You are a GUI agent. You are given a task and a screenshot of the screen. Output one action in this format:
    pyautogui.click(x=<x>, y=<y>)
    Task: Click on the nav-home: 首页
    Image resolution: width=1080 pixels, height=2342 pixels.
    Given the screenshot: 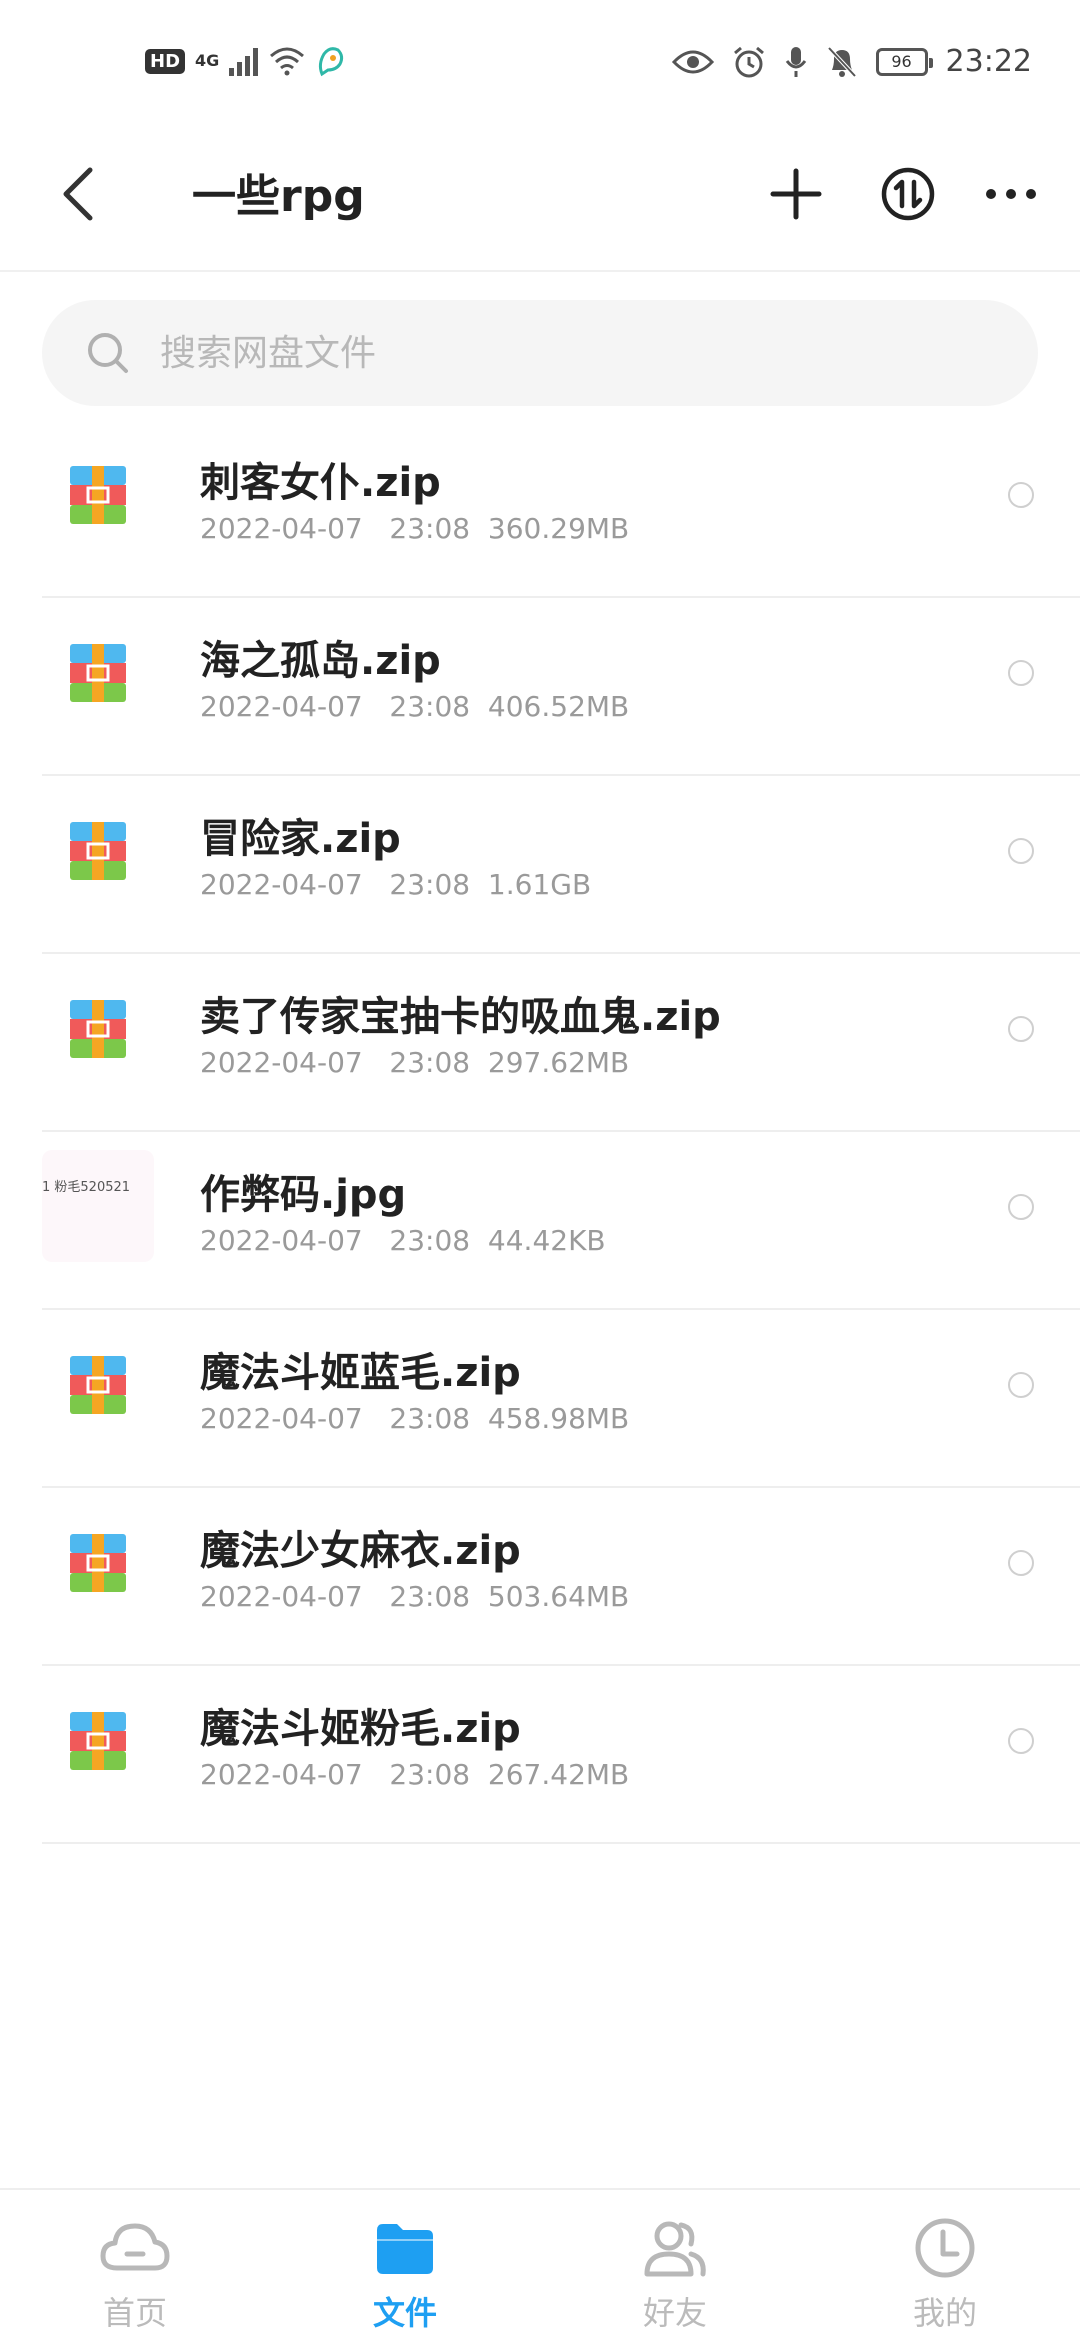 What is the action you would take?
    pyautogui.click(x=135, y=2266)
    